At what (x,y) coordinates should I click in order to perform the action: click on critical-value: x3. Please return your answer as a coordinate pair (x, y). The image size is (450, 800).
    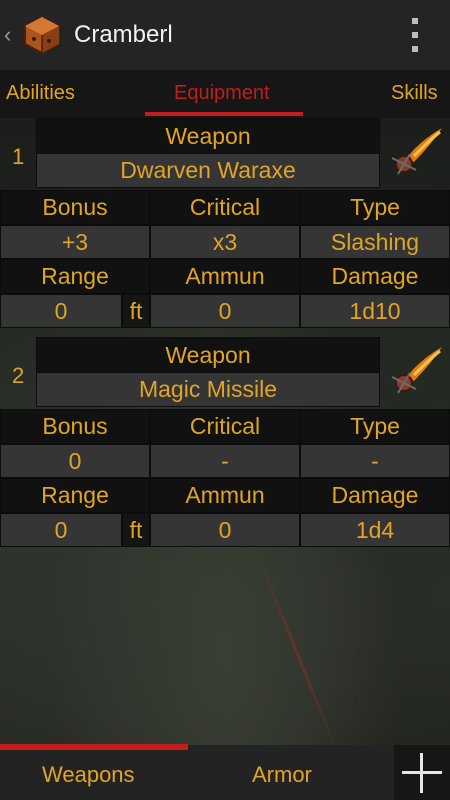
    Looking at the image, I should click on (225, 242).